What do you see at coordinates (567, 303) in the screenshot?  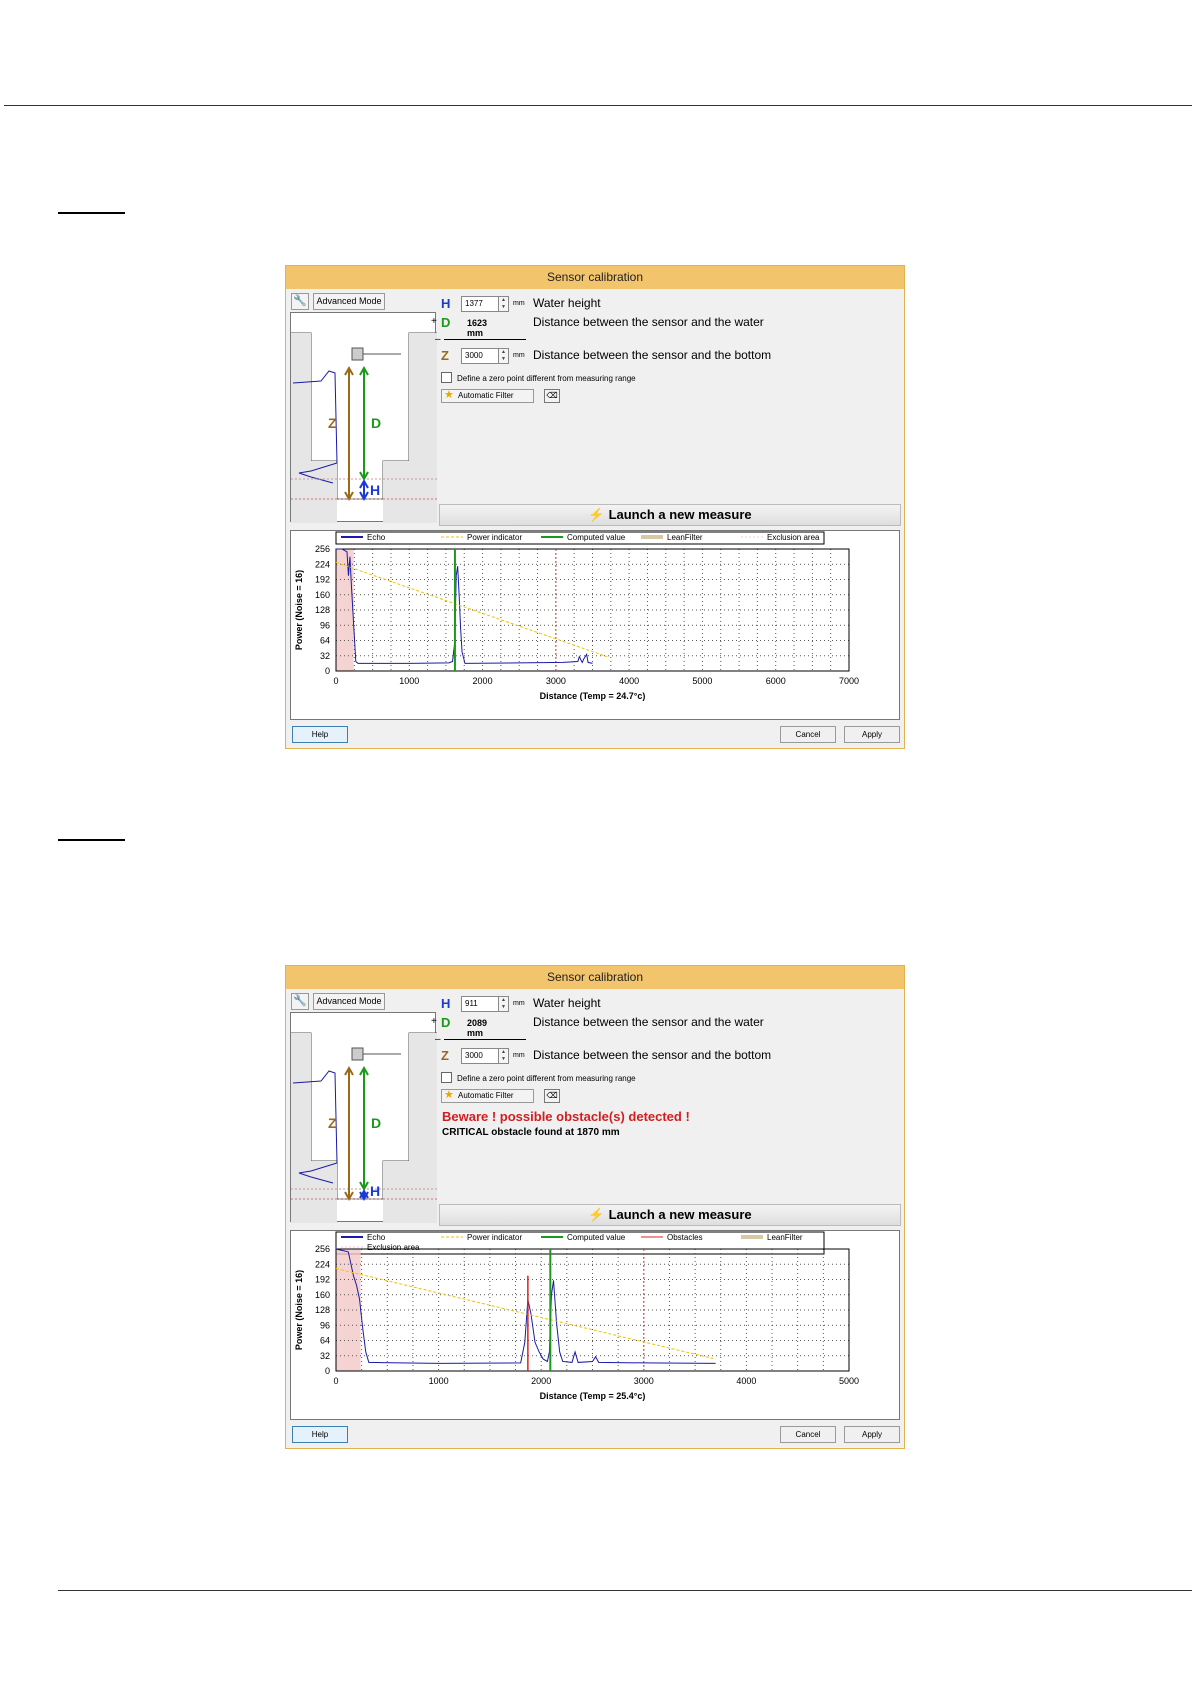 I see `water-height-label: Water height` at bounding box center [567, 303].